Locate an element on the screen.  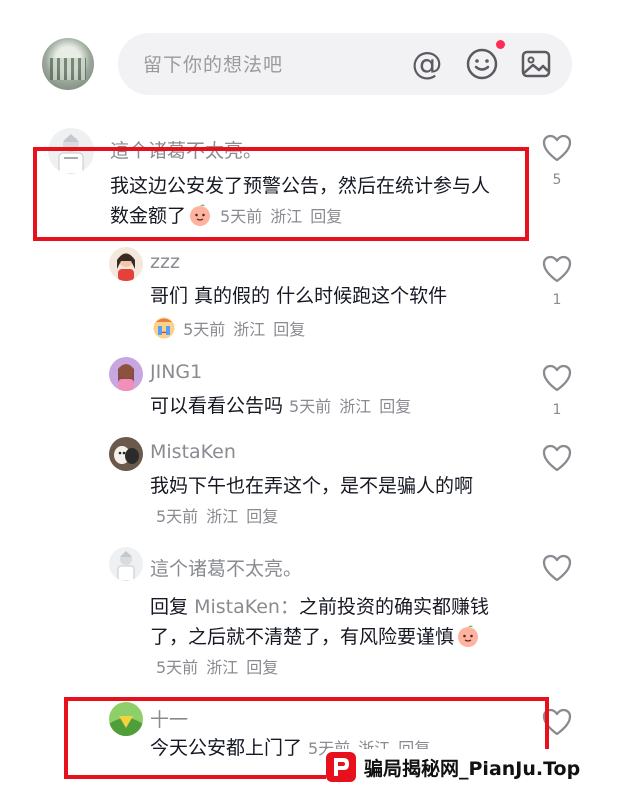
peach-face-sticker is located at coordinates (468, 636).